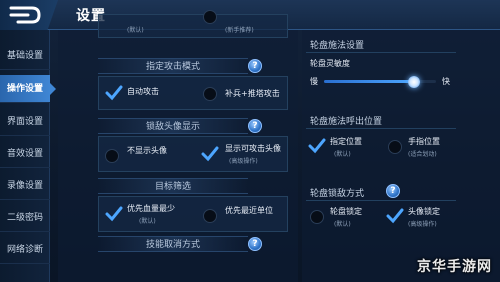 Image resolution: width=500 pixels, height=282 pixels. Describe the element at coordinates (255, 244) in the screenshot. I see `skill-cancel-help-icon: ?` at that location.